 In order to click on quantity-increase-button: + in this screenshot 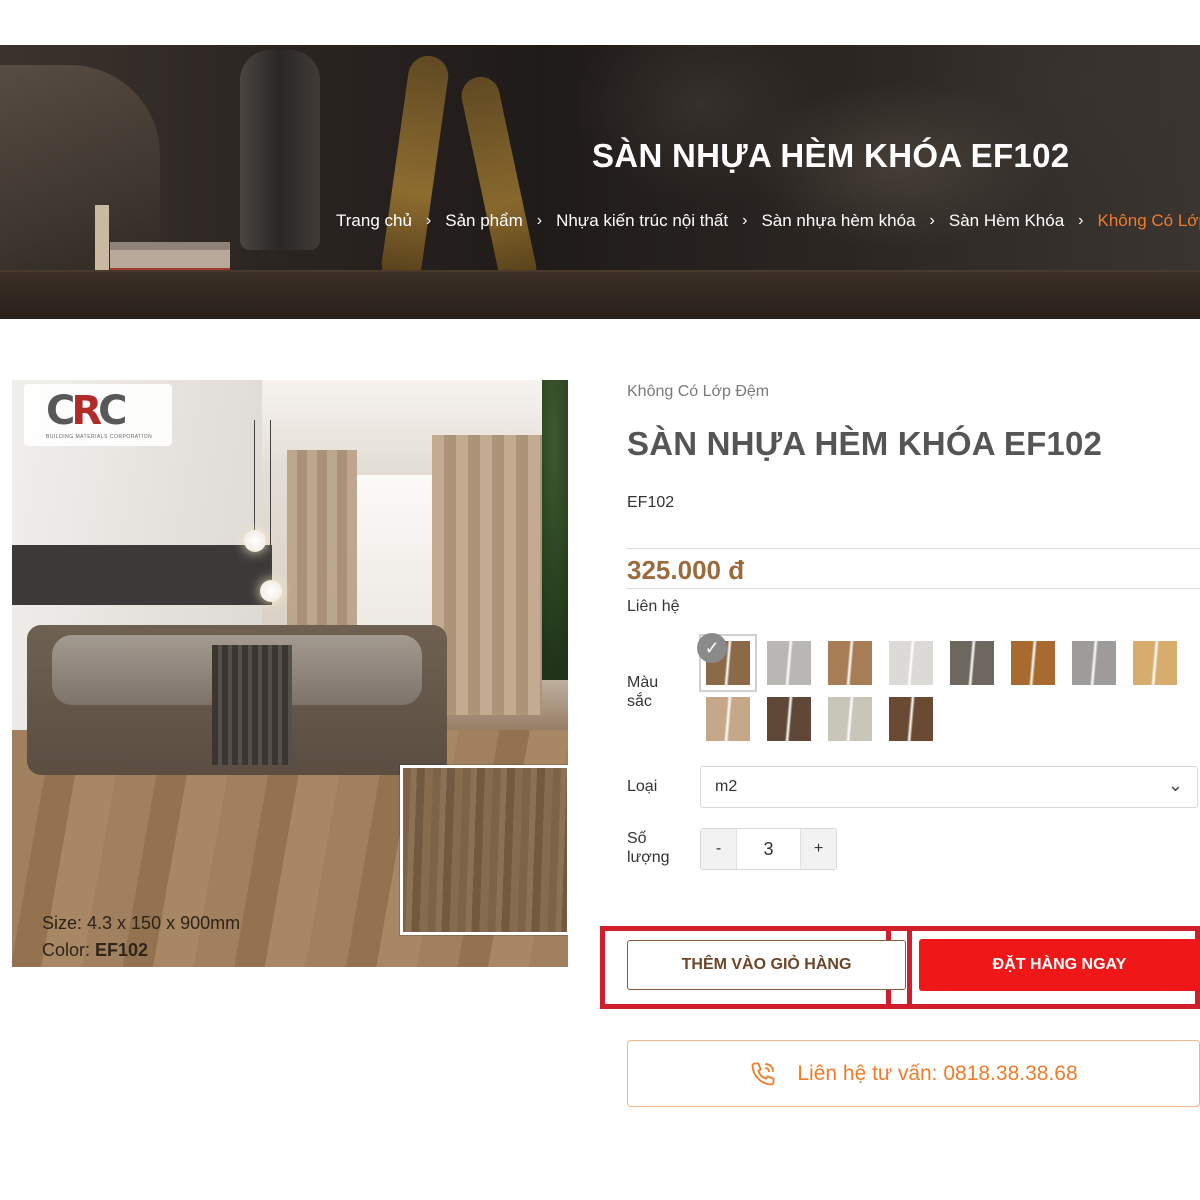, I will do `click(818, 849)`.